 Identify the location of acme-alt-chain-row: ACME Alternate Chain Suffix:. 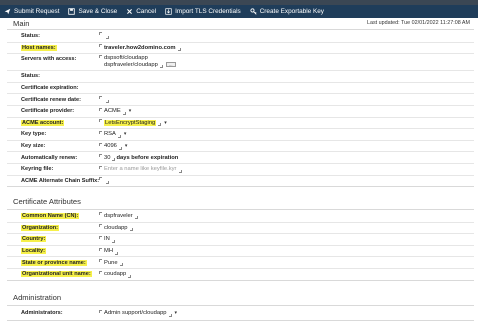
(240, 180).